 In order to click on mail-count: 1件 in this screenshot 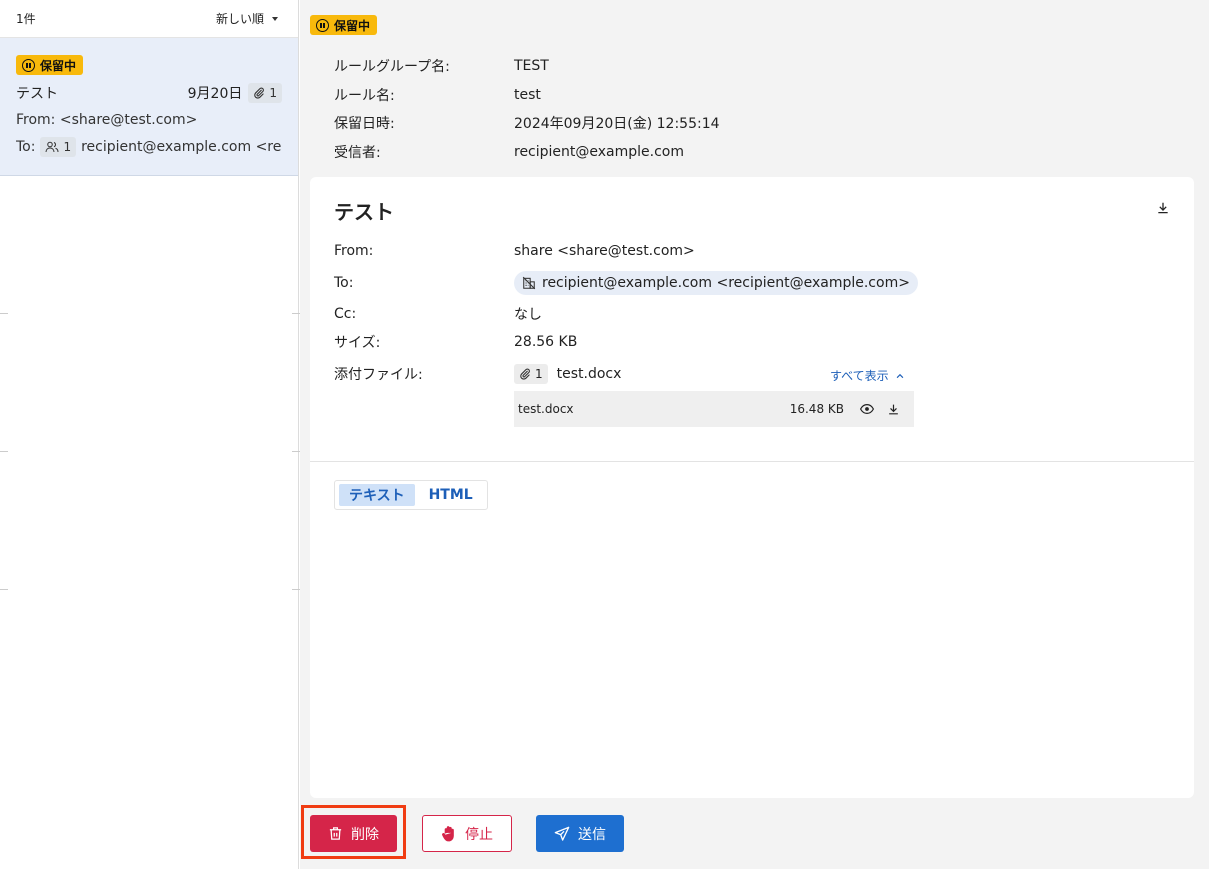, I will do `click(26, 19)`.